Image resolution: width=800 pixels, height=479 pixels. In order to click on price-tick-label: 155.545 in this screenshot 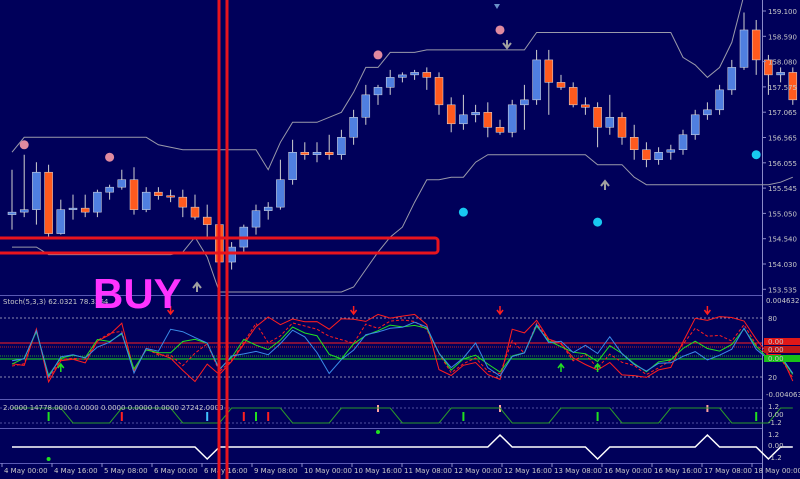, I will do `click(782, 189)`.